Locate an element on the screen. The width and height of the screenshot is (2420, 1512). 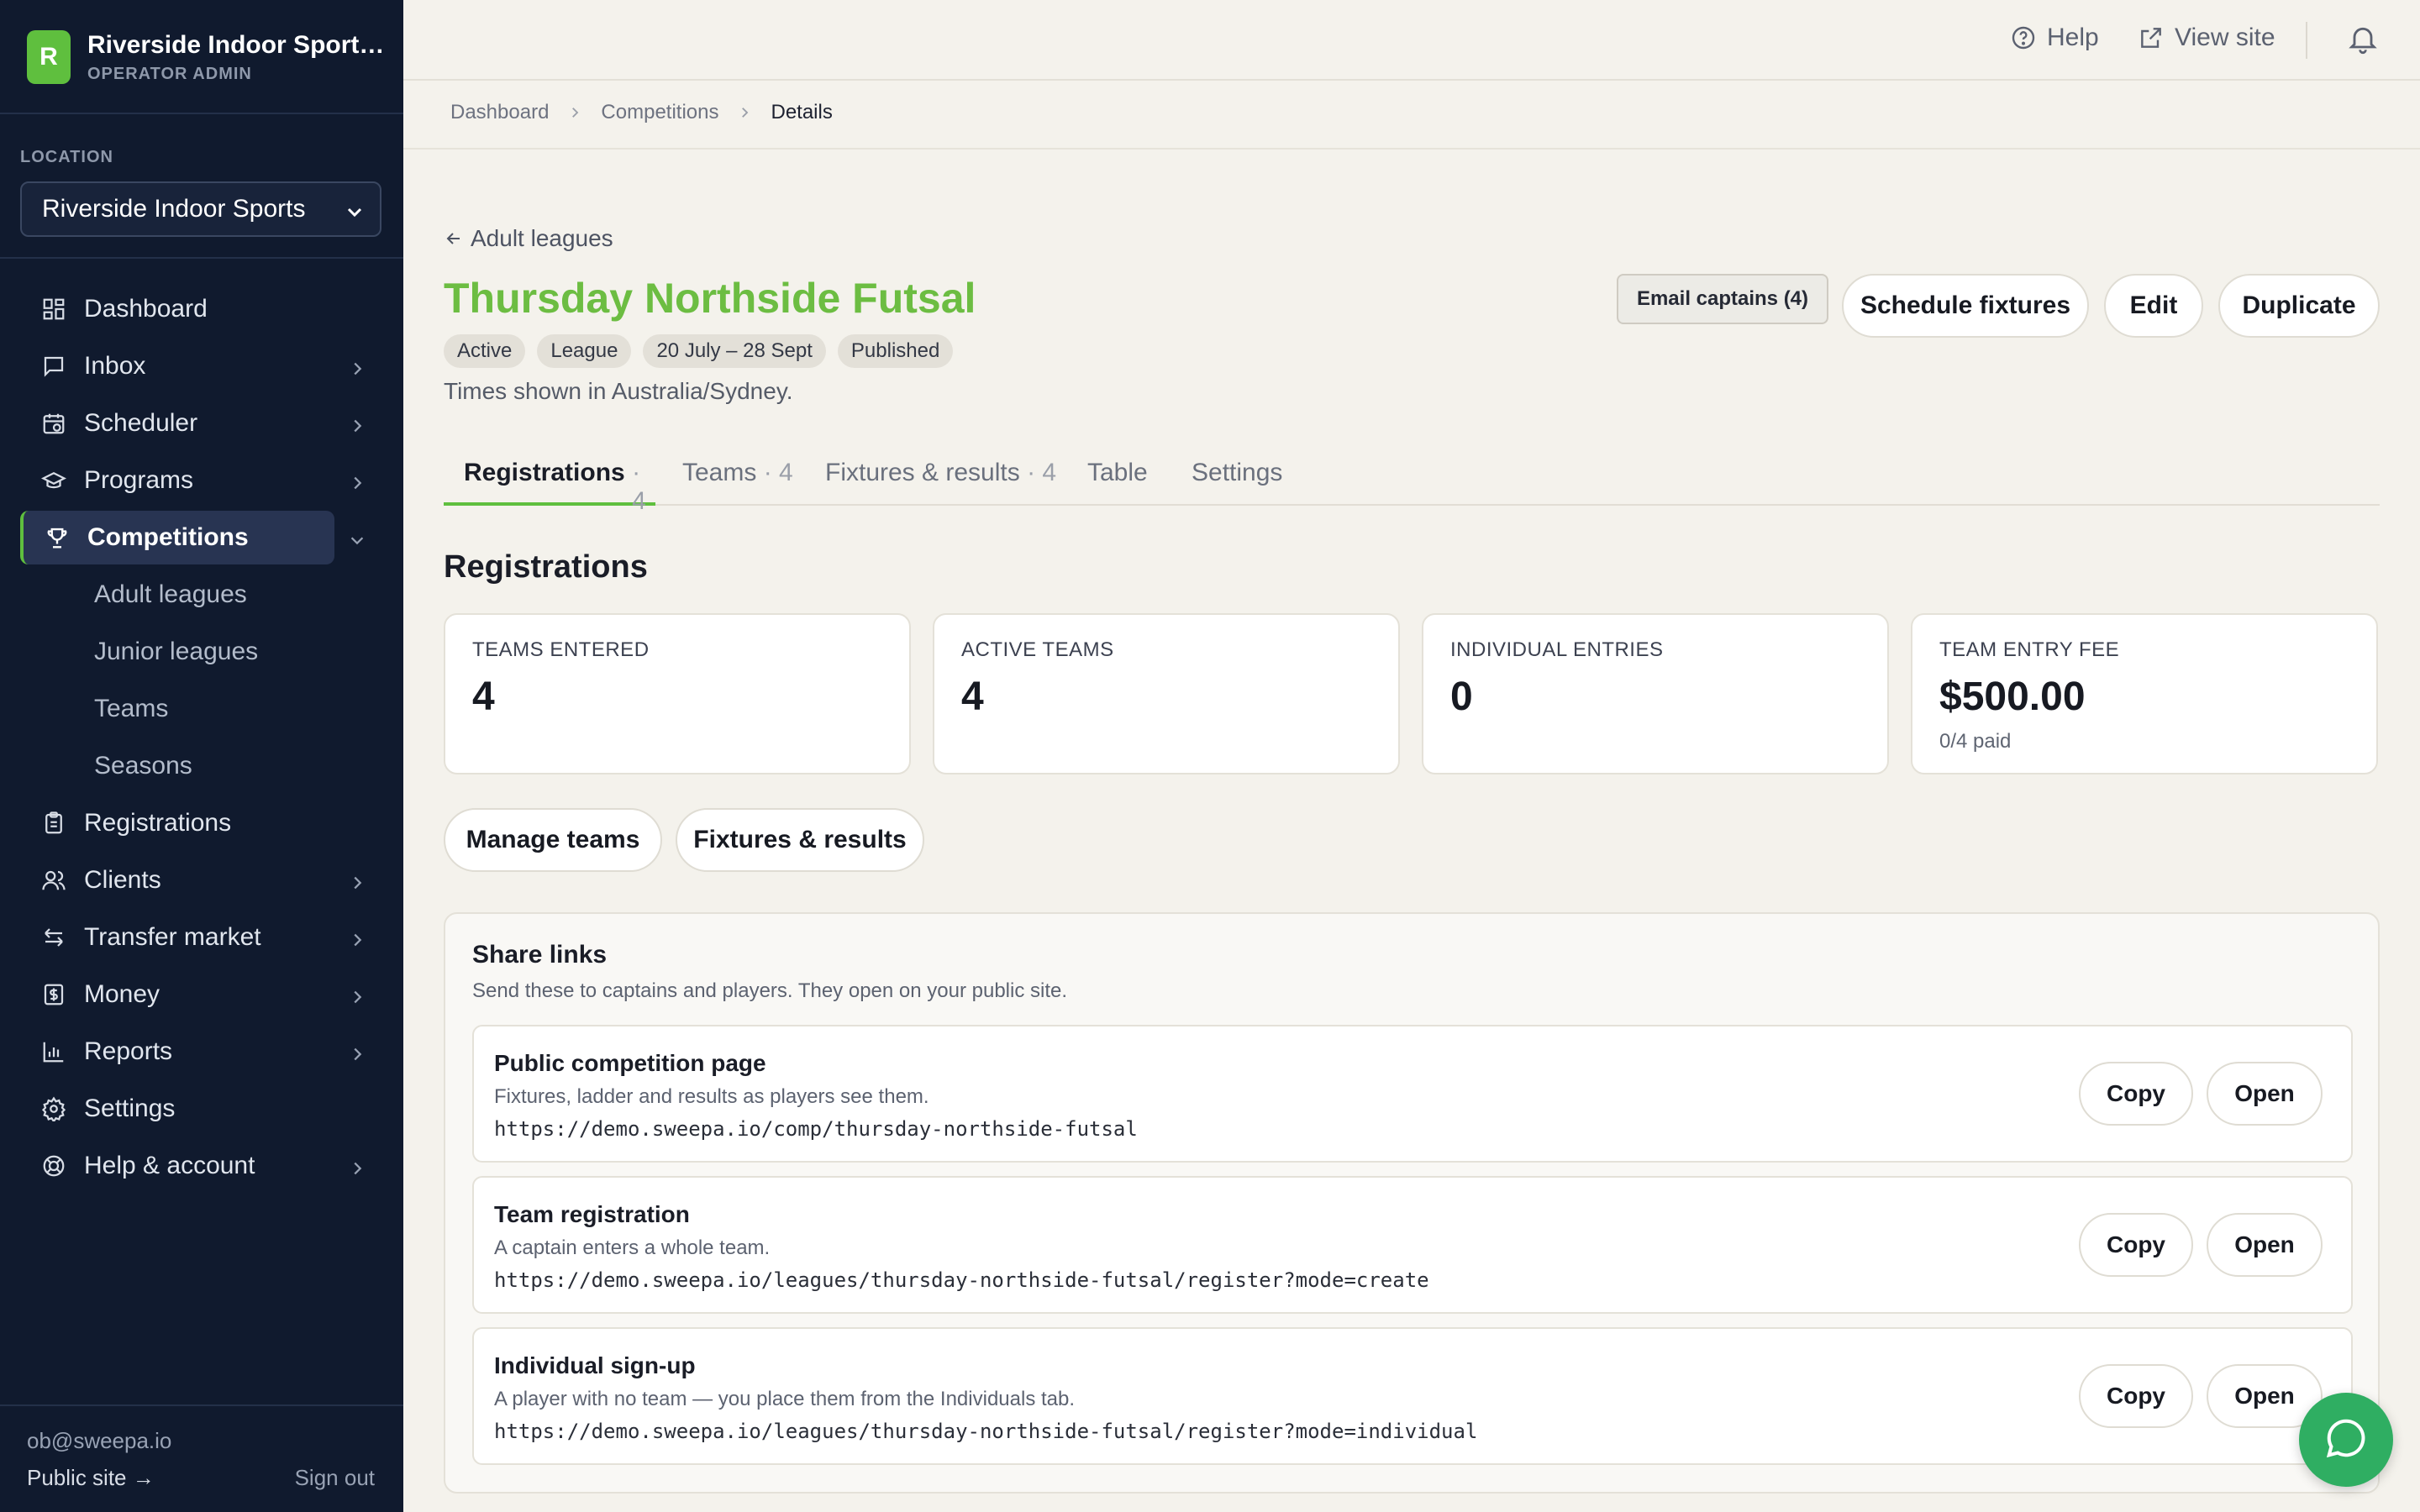
fixtures-results-button: Fixtures & results is located at coordinates (800, 840).